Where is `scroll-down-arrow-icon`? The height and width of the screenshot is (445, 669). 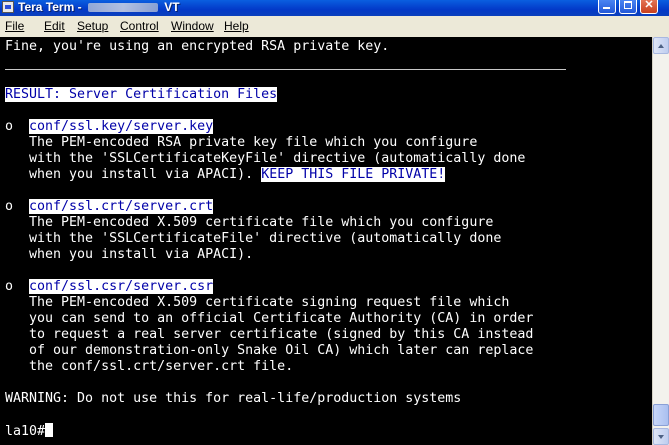
scroll-down-arrow-icon is located at coordinates (661, 436).